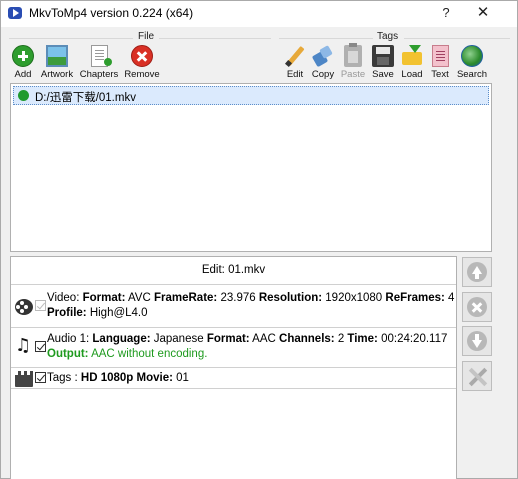 This screenshot has width=518, height=479. I want to click on file-path: D:/迅雷下载/01.mkv, so click(85, 98).